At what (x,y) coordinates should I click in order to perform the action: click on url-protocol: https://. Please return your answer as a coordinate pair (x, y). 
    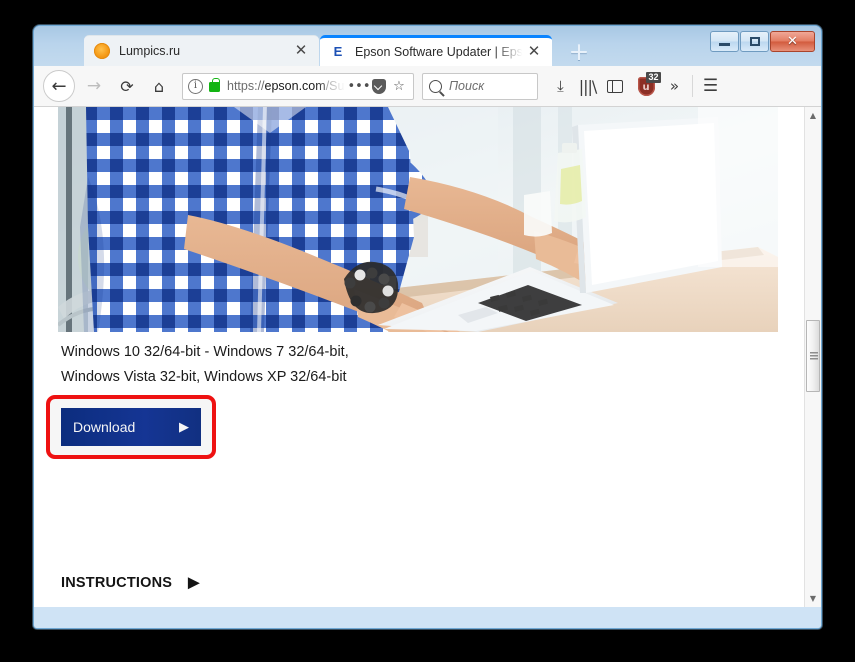
    Looking at the image, I should click on (246, 86).